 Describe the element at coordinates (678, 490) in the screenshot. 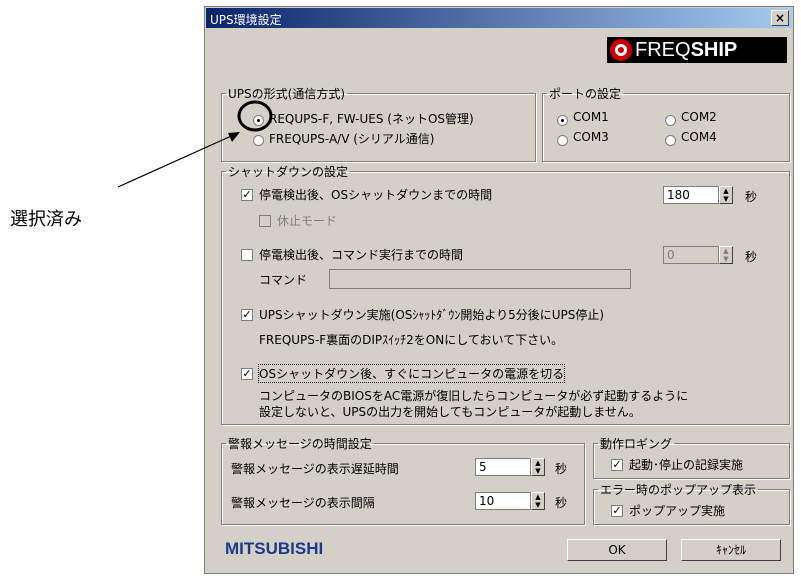

I see `popup-legend: エラー時のポップアップ表示` at that location.